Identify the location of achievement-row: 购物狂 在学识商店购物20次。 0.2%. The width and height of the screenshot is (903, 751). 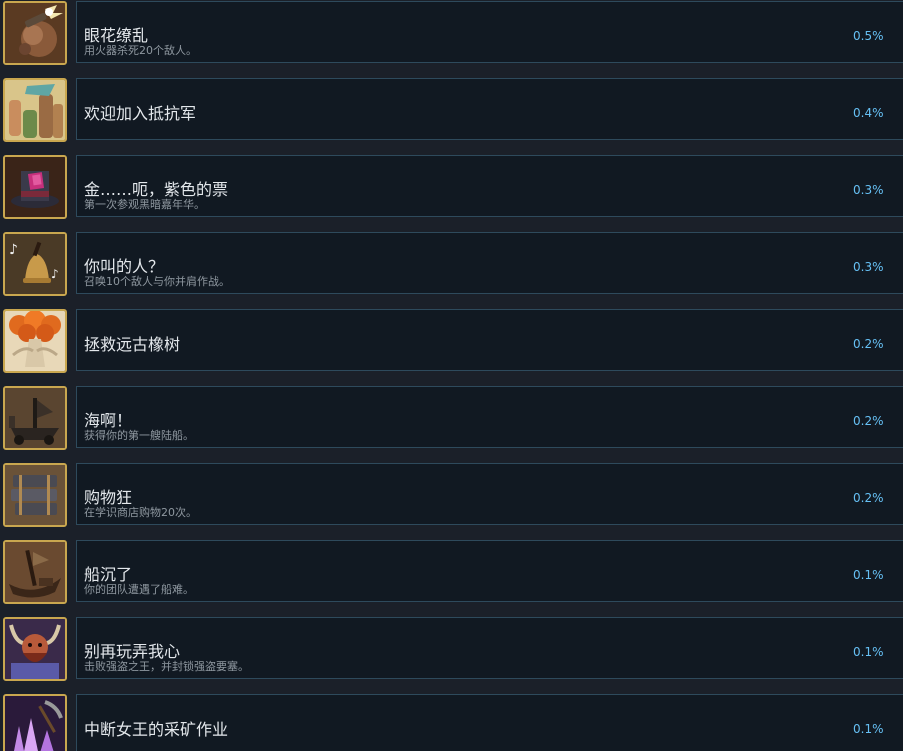
(451, 495).